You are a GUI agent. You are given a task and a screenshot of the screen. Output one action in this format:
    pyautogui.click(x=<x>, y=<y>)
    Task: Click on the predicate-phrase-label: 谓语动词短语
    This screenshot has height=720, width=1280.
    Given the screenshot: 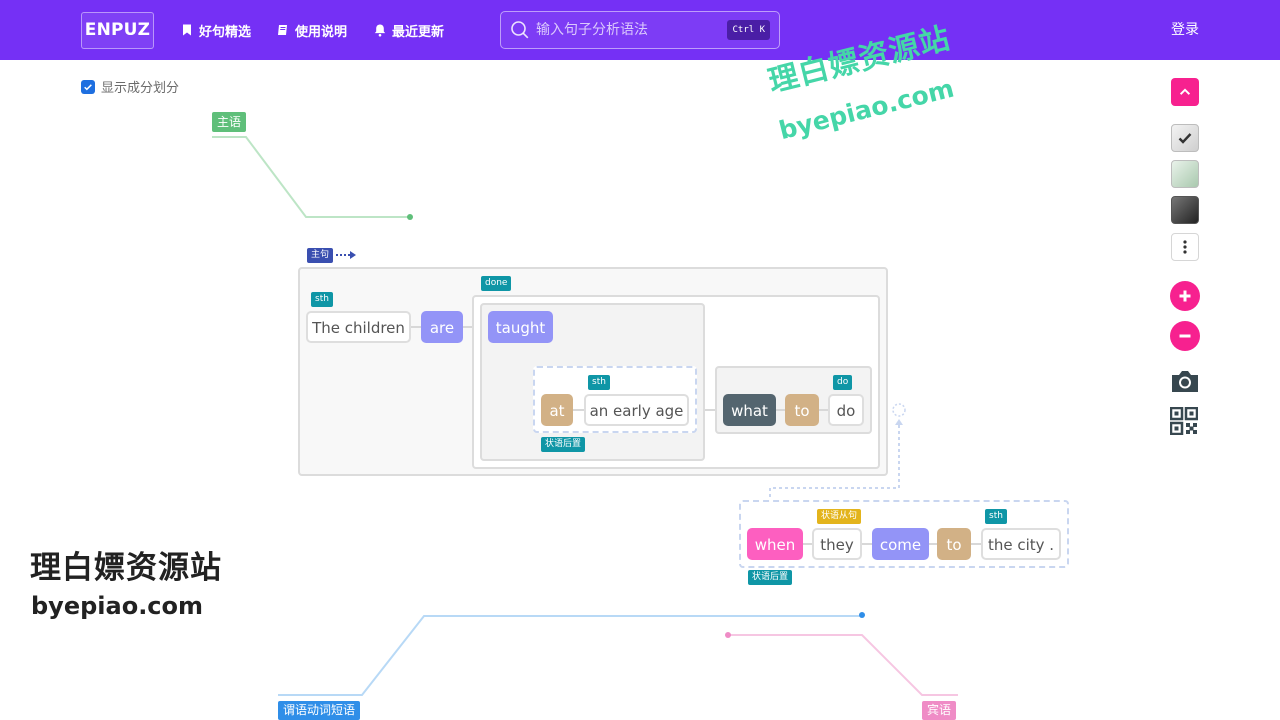 What is the action you would take?
    pyautogui.click(x=319, y=710)
    